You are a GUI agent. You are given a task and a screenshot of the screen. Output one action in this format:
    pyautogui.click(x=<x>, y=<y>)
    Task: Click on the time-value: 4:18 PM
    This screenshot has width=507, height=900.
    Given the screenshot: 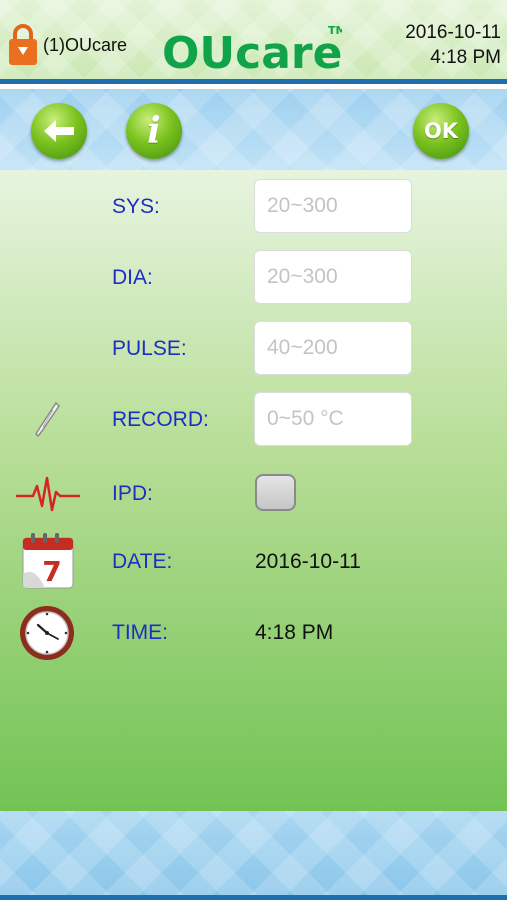 What is the action you would take?
    pyautogui.click(x=294, y=633)
    